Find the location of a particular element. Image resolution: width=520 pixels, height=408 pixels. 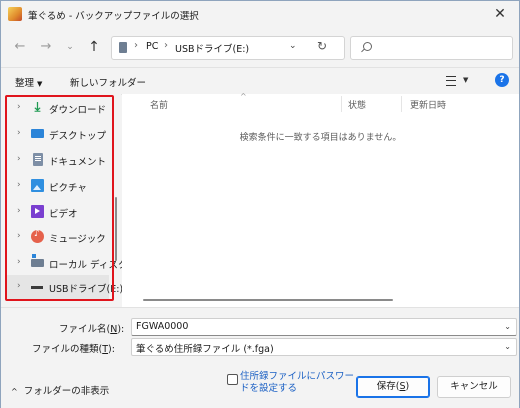

forward-button: → is located at coordinates (46, 47).